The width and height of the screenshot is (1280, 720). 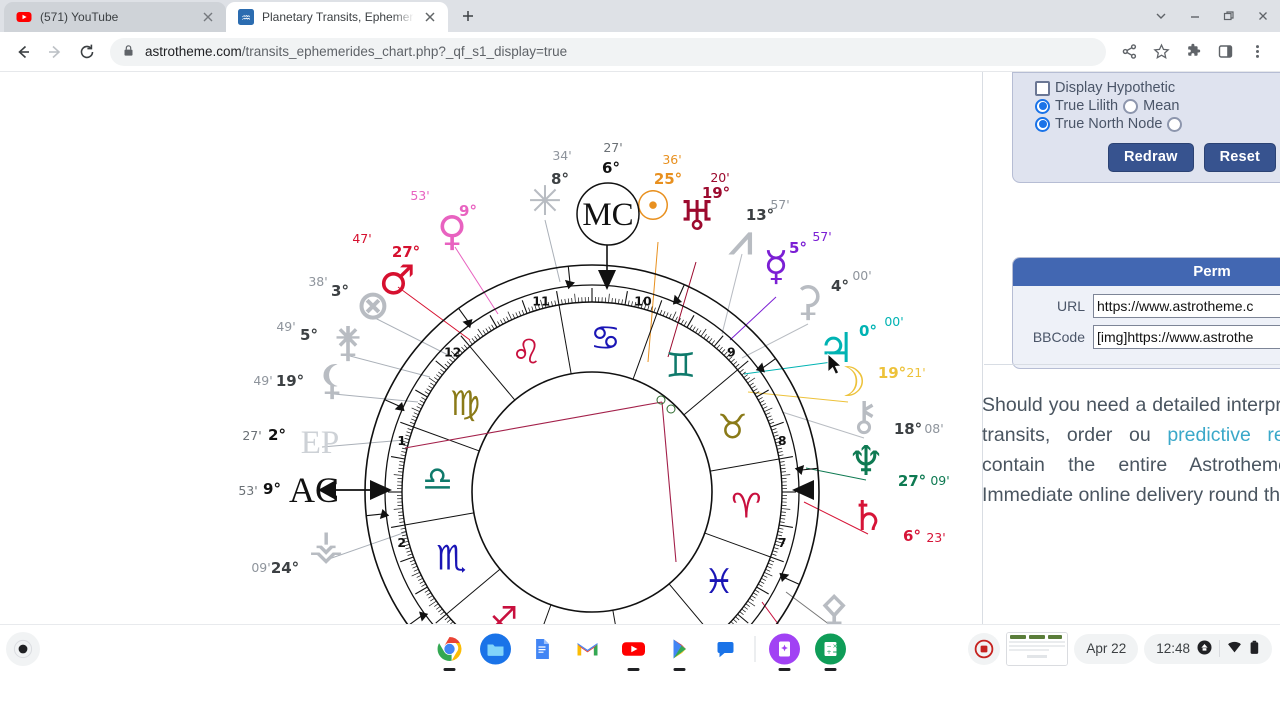 What do you see at coordinates (542, 649) in the screenshot?
I see `docs-icon` at bounding box center [542, 649].